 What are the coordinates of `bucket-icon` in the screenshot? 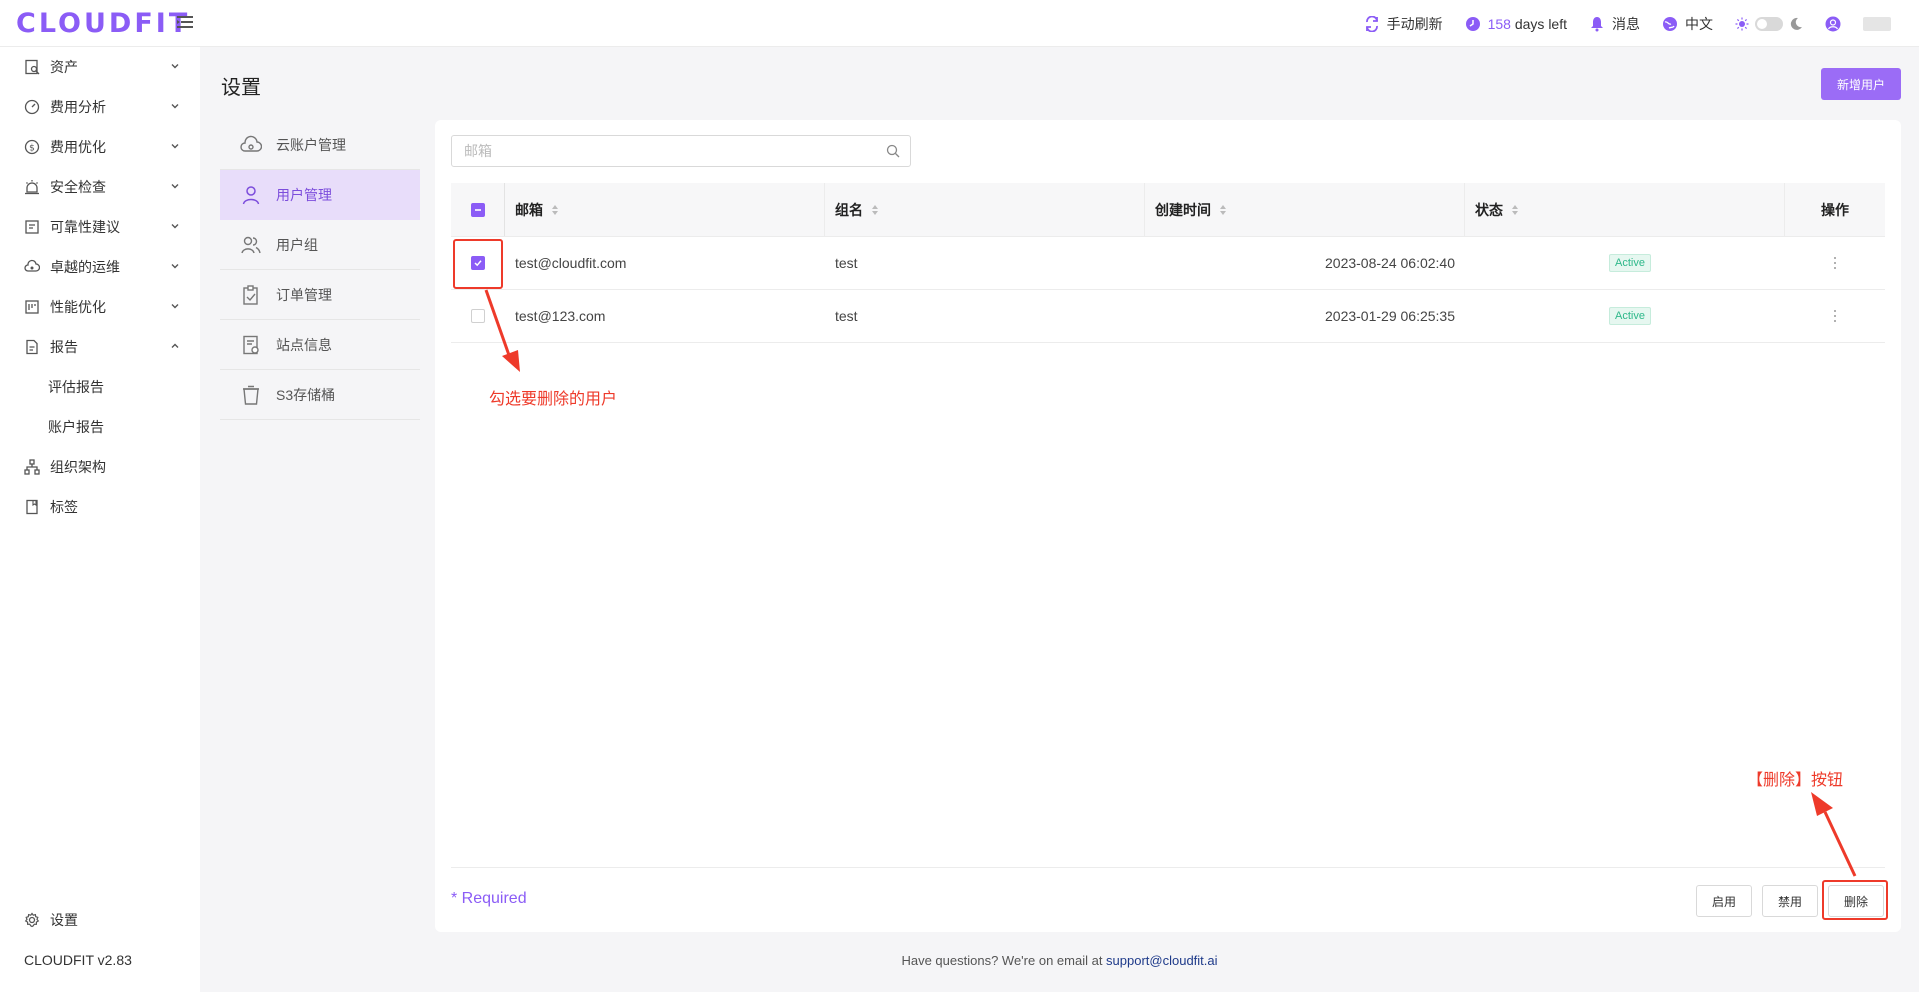 It's located at (251, 395).